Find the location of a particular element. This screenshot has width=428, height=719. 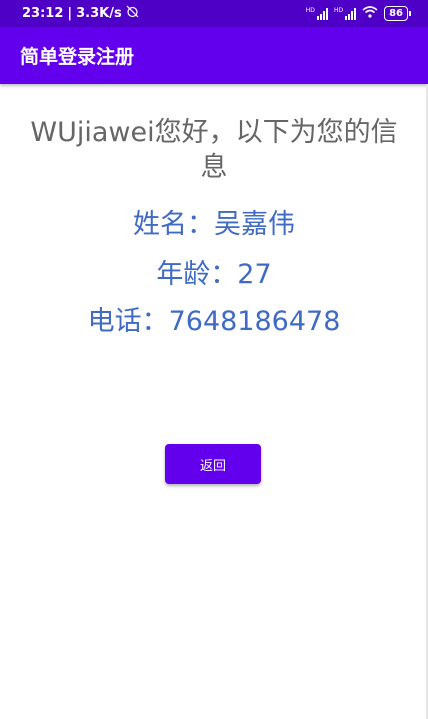

status-right: HD HD 86 is located at coordinates (358, 13).